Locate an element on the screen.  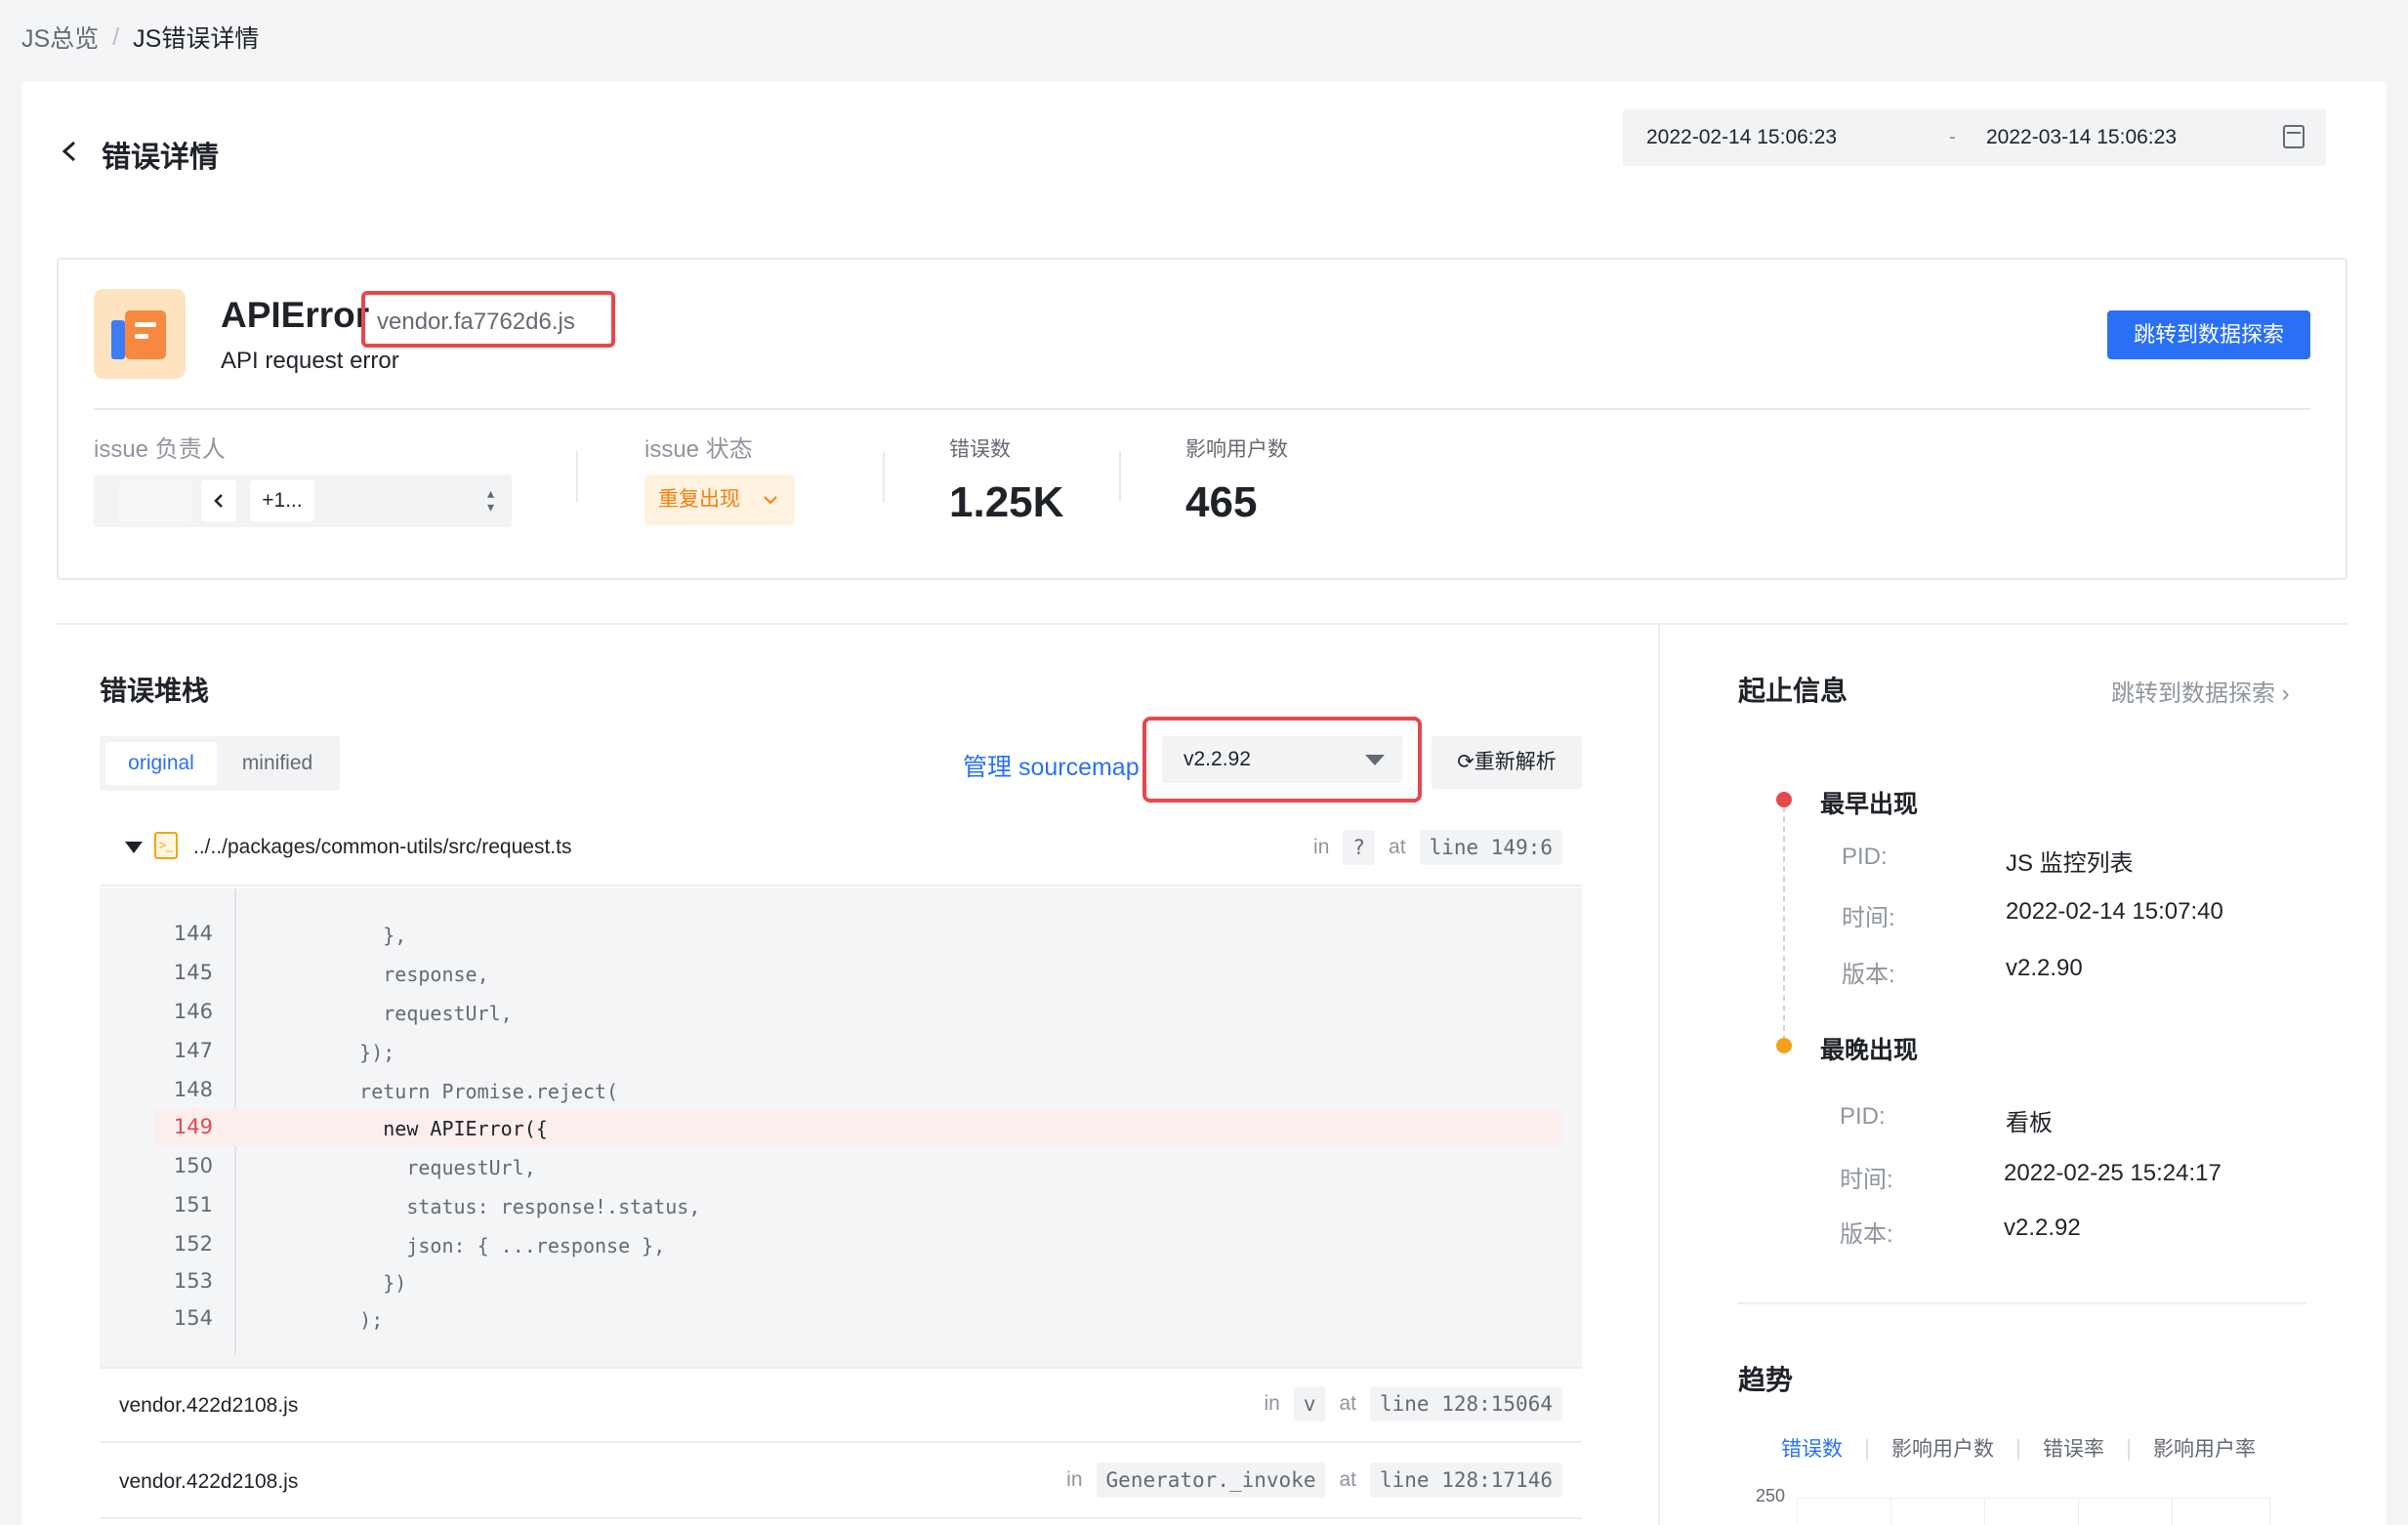
latest-dot-icon is located at coordinates (1784, 1045).